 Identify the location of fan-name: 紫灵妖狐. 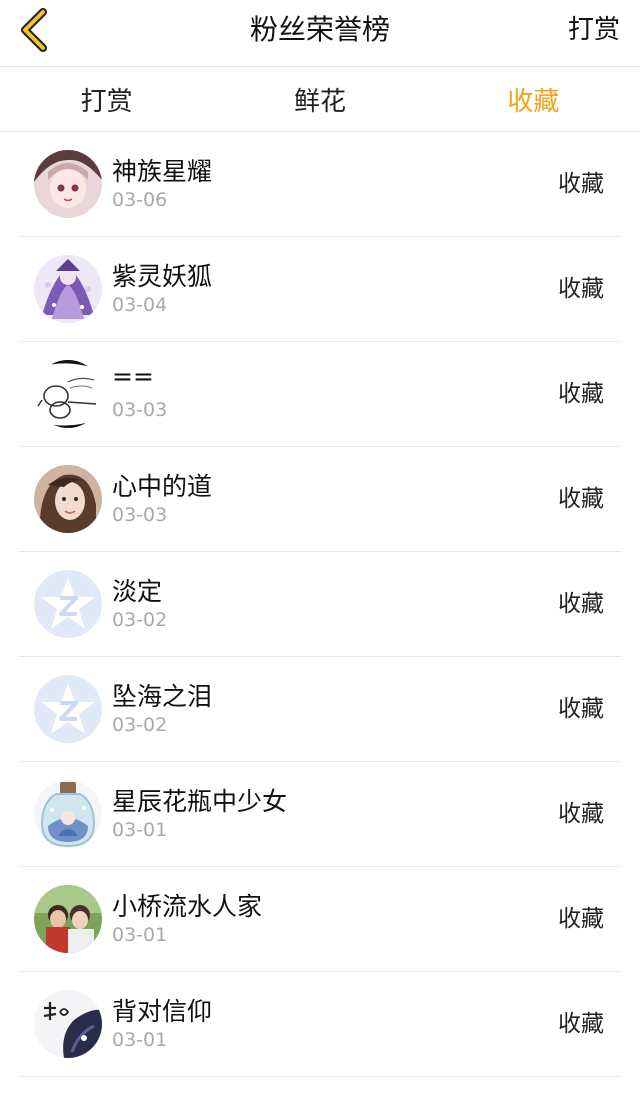
(162, 276).